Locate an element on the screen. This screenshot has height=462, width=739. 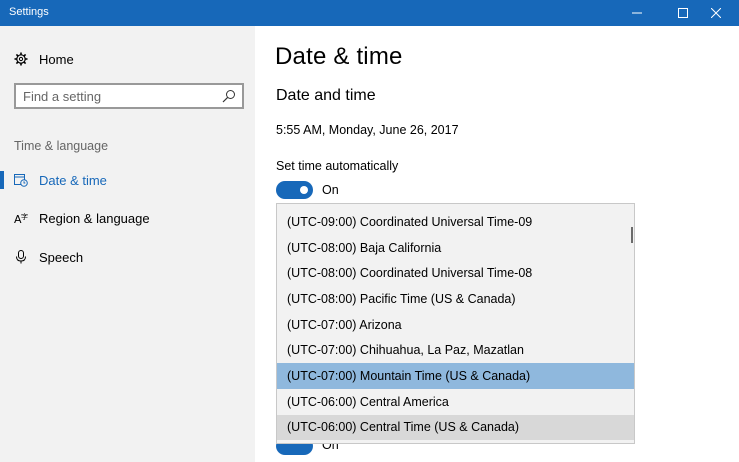
minimize-button is located at coordinates (637, 13).